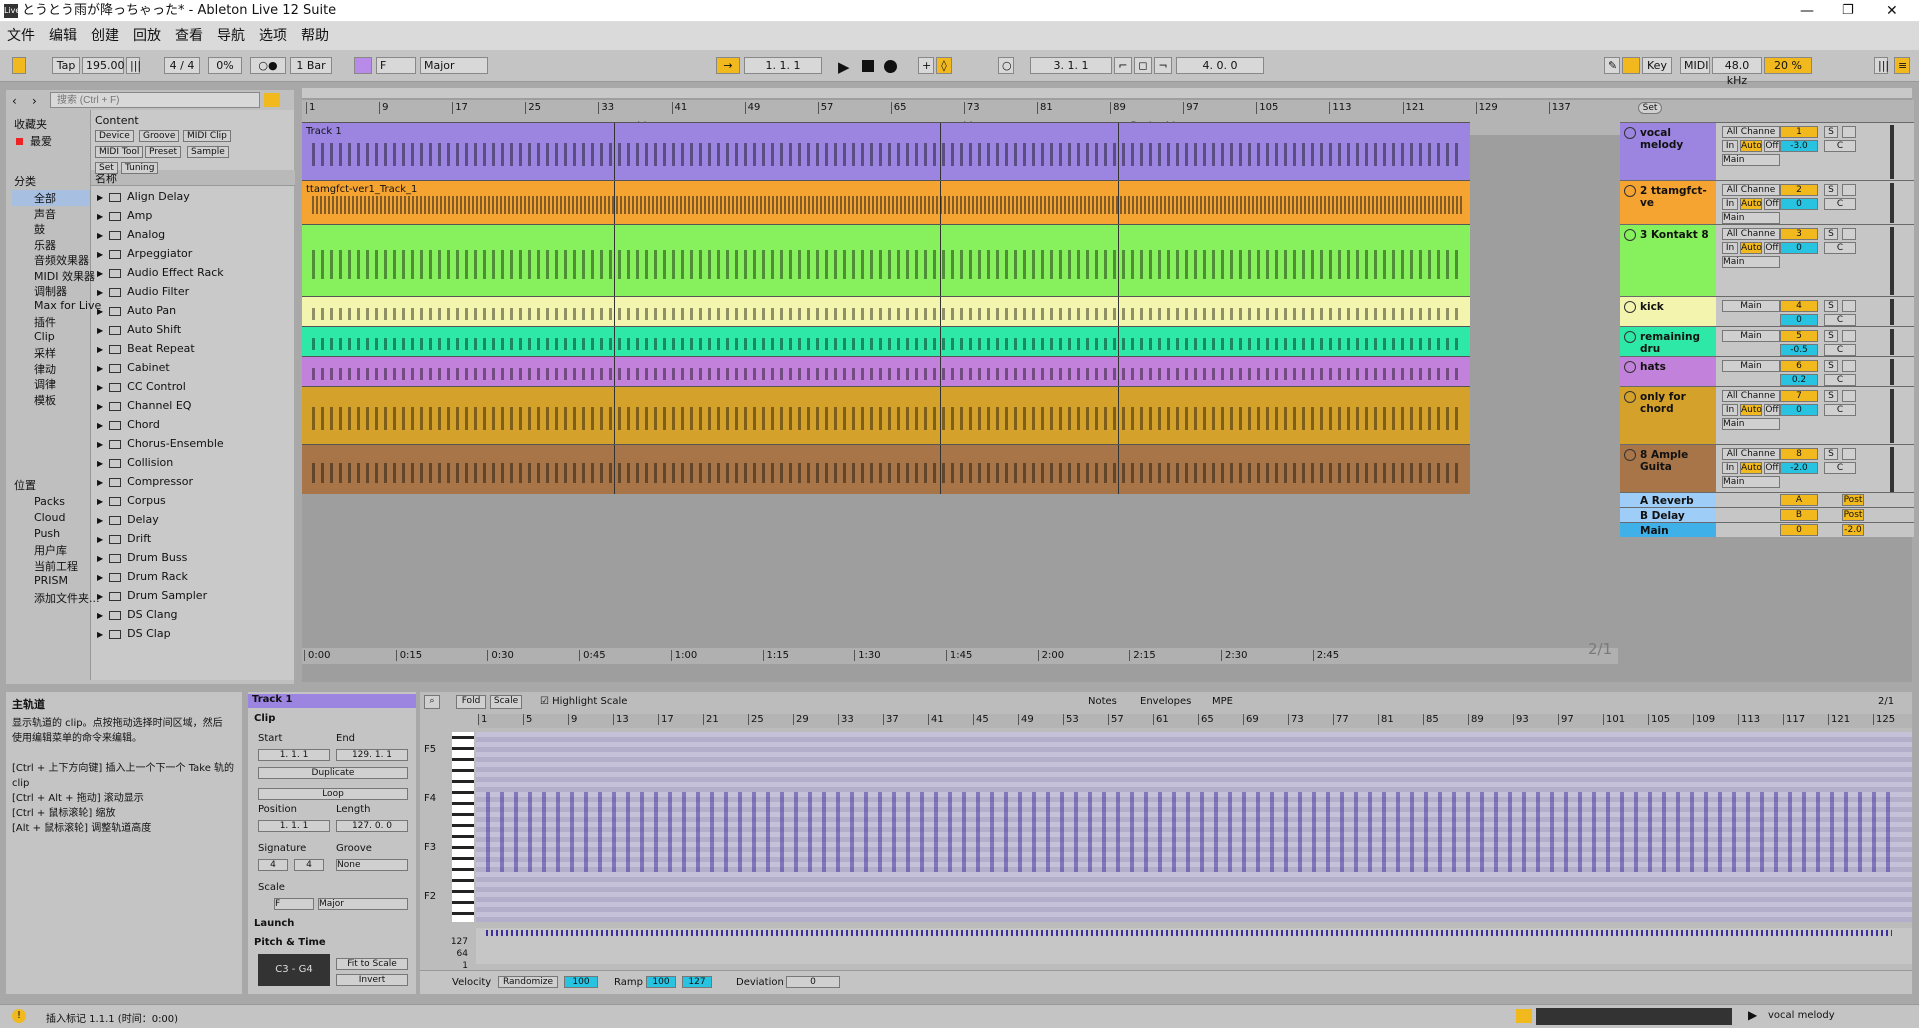 This screenshot has width=1919, height=1028. Describe the element at coordinates (160, 443) in the screenshot. I see `list-item: ▶ Chorus-Ensemble` at that location.